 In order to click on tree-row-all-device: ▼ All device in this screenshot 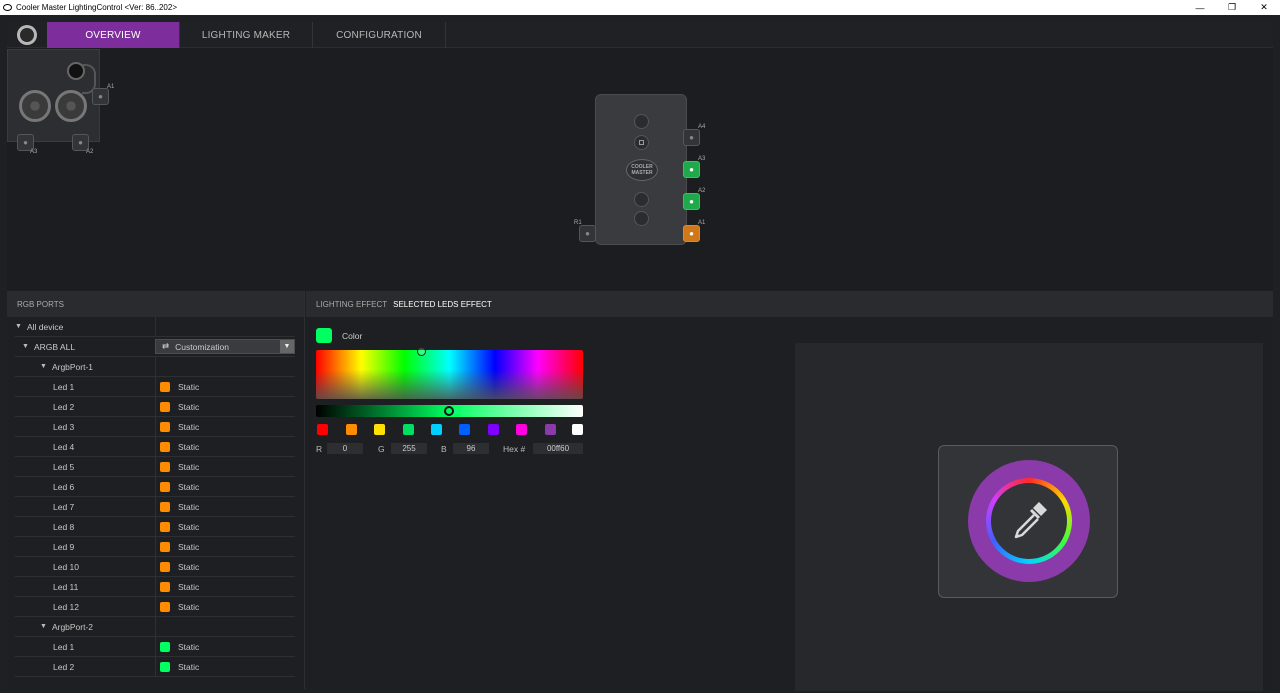, I will do `click(155, 326)`.